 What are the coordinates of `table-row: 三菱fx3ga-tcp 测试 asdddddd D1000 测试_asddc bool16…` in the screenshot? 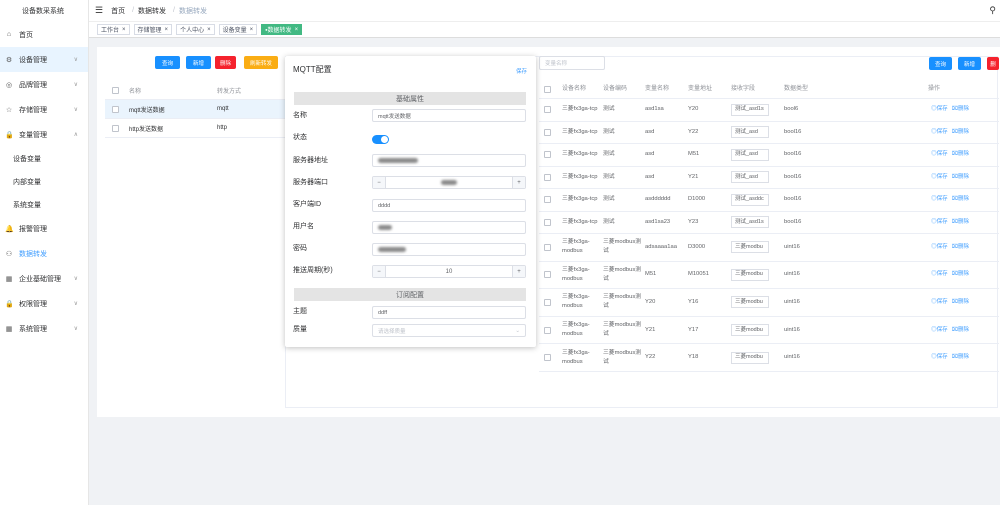 It's located at (769, 200).